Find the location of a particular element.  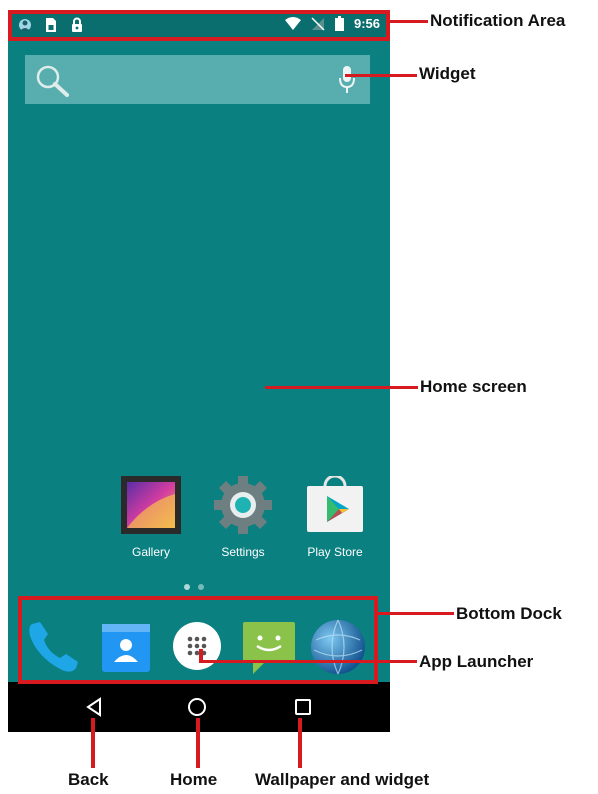

label-widget: Widget is located at coordinates (447, 73).